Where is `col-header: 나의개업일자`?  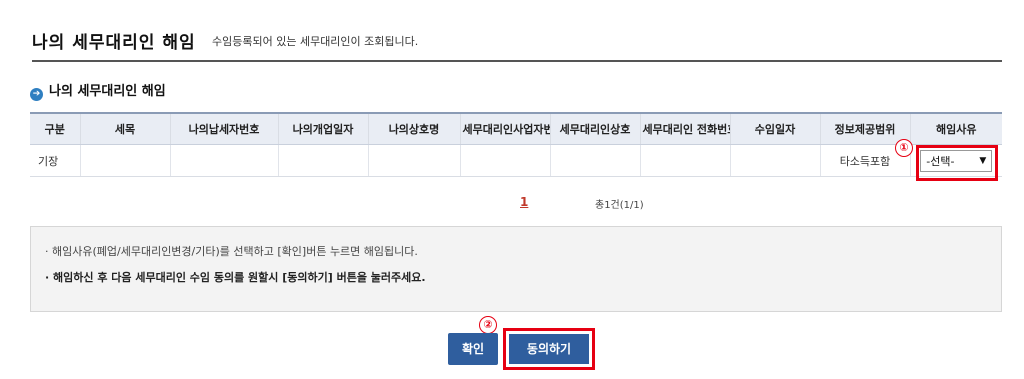
col-header: 나의개업일자 is located at coordinates (322, 128).